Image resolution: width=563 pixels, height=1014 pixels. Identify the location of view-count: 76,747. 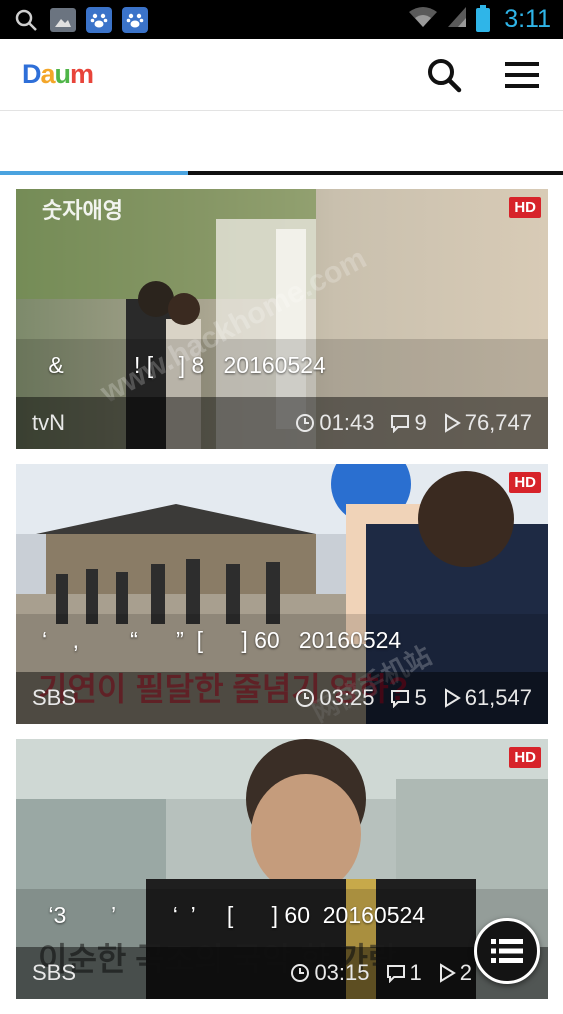
(487, 423).